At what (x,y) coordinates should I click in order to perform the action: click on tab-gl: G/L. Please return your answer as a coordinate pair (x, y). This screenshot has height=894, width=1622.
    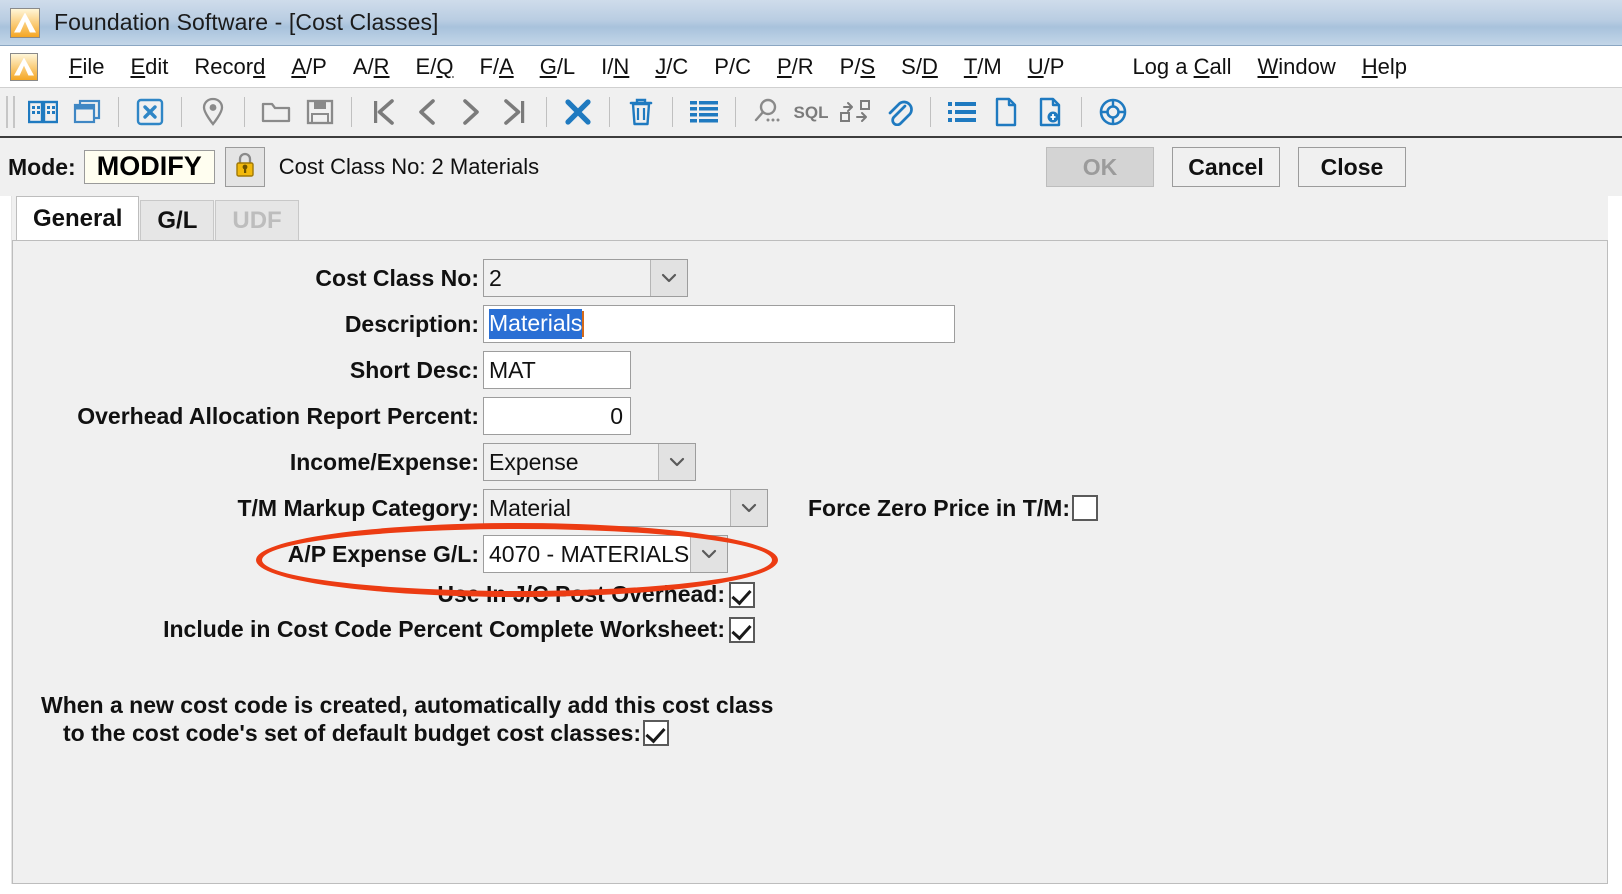
    Looking at the image, I should click on (177, 220).